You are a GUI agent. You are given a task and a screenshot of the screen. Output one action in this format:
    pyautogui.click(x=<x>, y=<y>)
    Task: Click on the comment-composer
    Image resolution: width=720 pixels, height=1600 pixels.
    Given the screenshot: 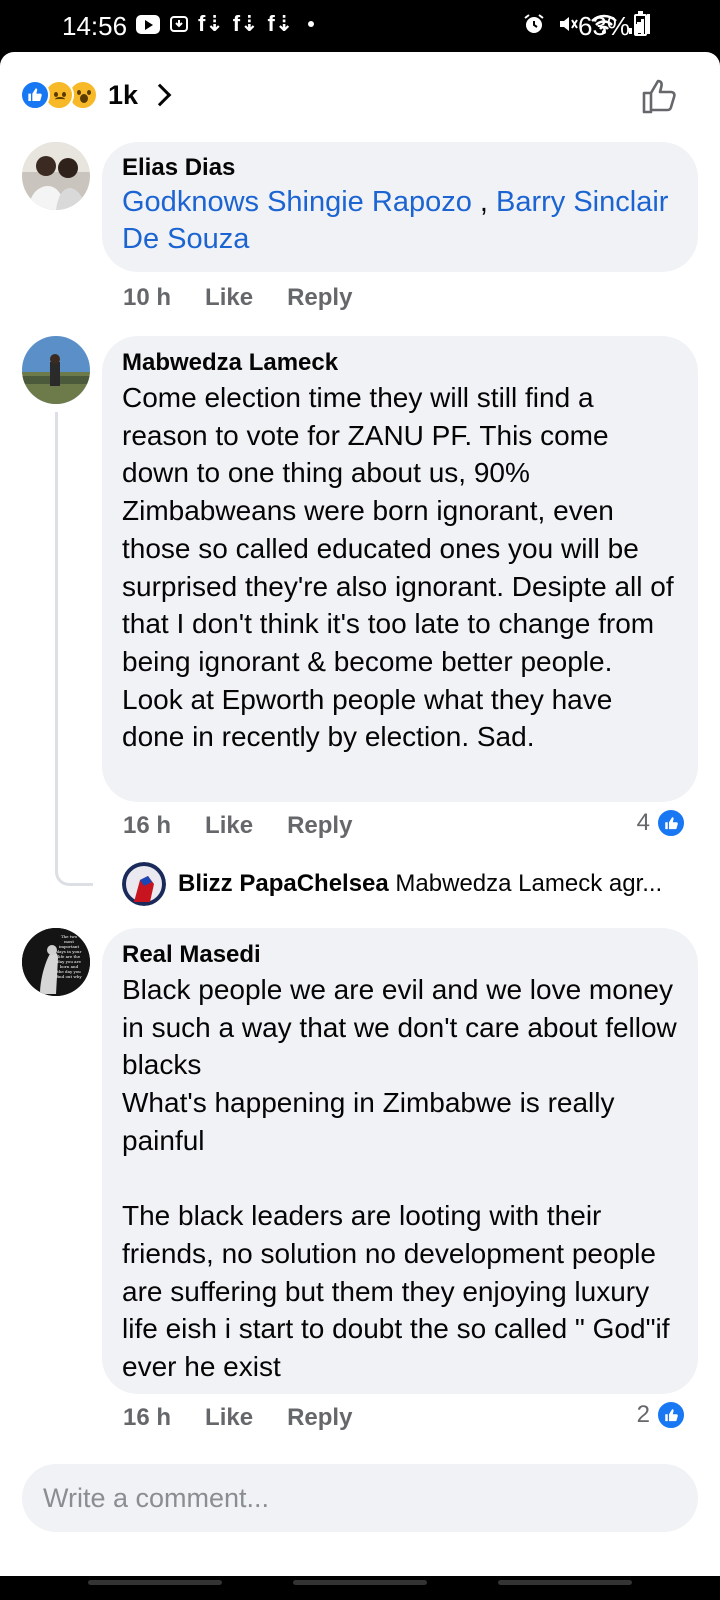 What is the action you would take?
    pyautogui.click(x=360, y=1514)
    